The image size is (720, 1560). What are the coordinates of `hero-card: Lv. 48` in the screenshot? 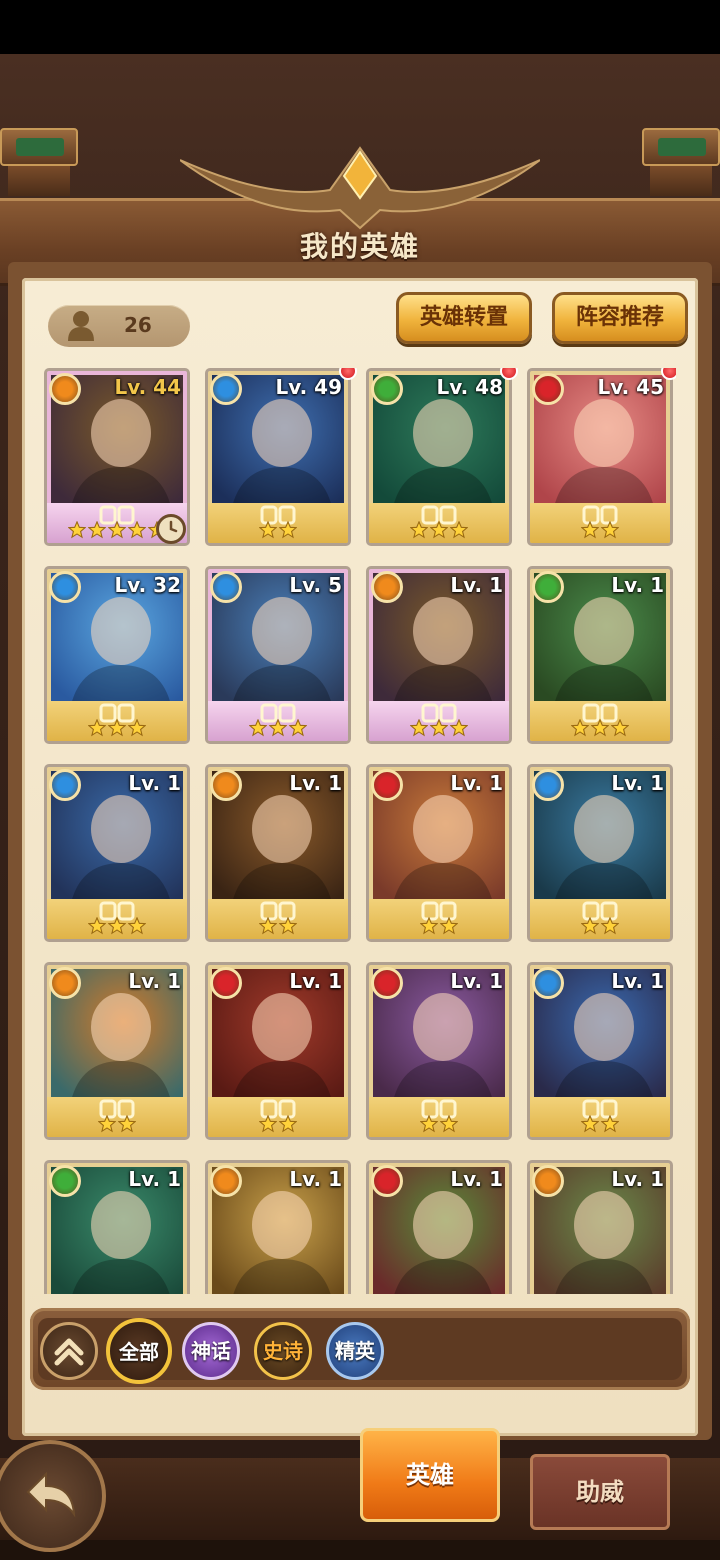 It's located at (439, 457).